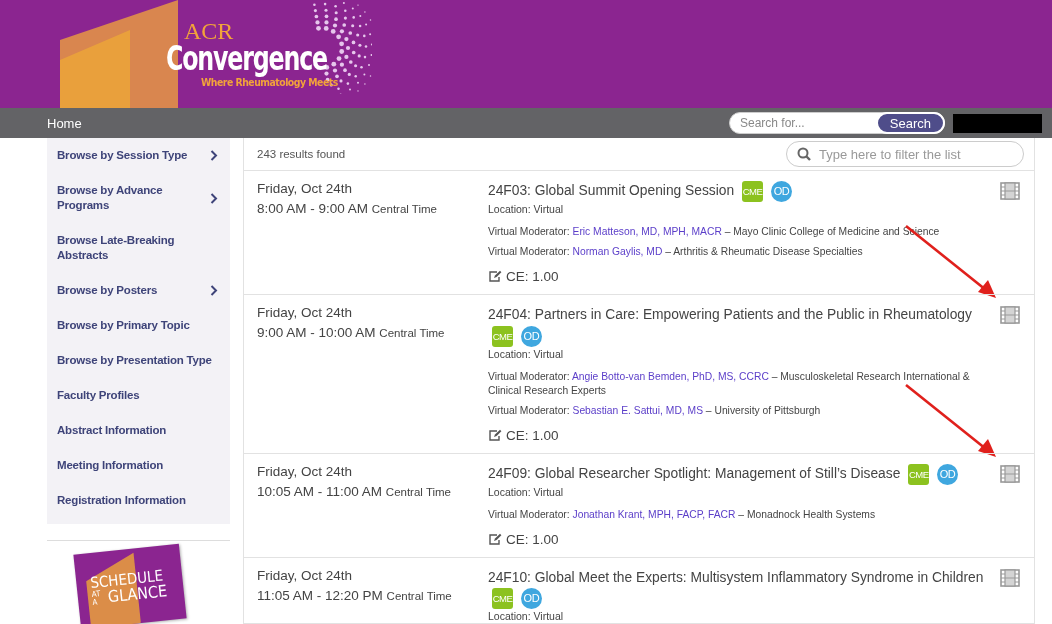  I want to click on logo-acr-text: ACR, so click(209, 31).